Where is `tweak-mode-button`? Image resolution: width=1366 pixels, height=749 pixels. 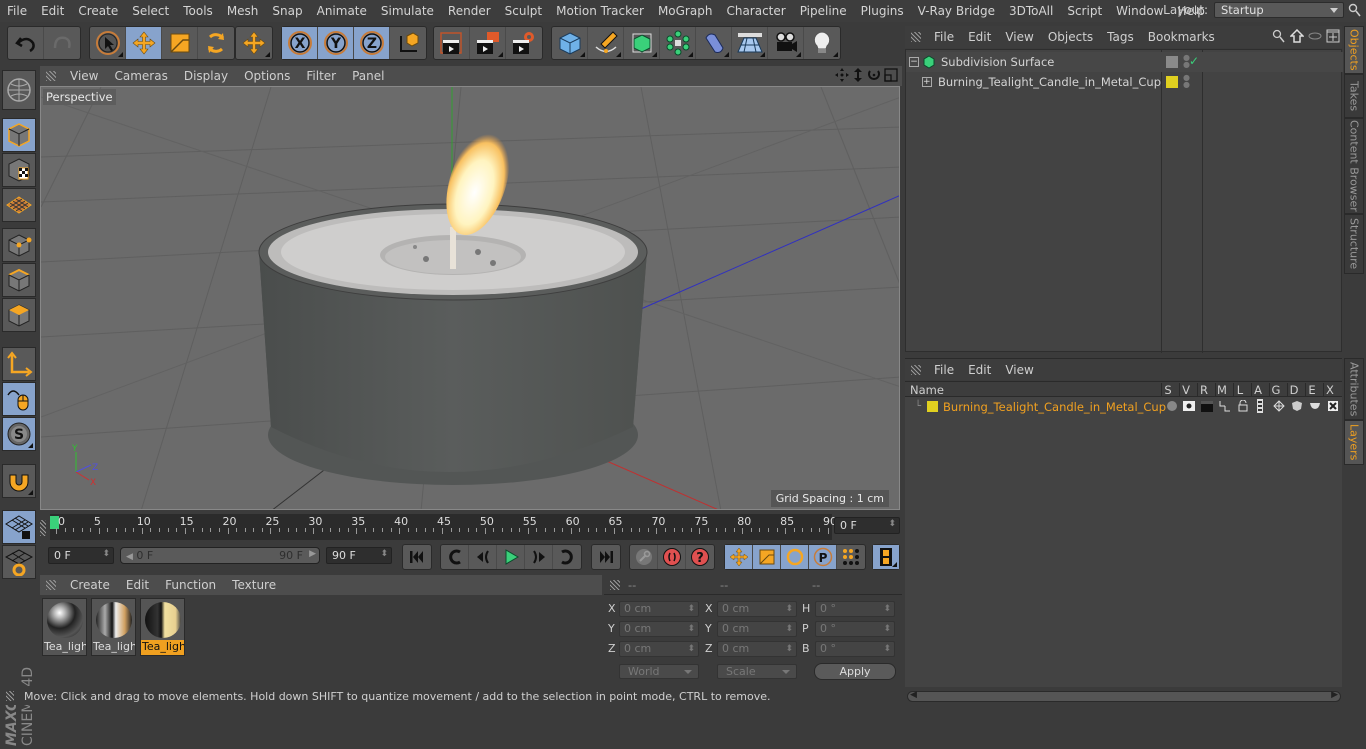 tweak-mode-button is located at coordinates (19, 399).